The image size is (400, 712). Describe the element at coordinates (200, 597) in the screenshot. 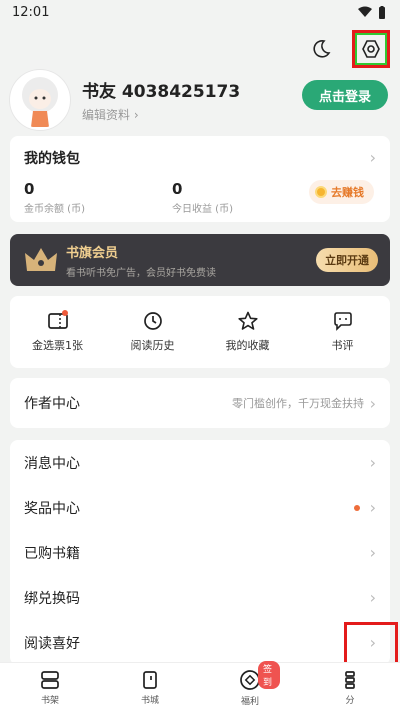

I see `menu-item-redeem-code: 绑兑换码 ›` at that location.